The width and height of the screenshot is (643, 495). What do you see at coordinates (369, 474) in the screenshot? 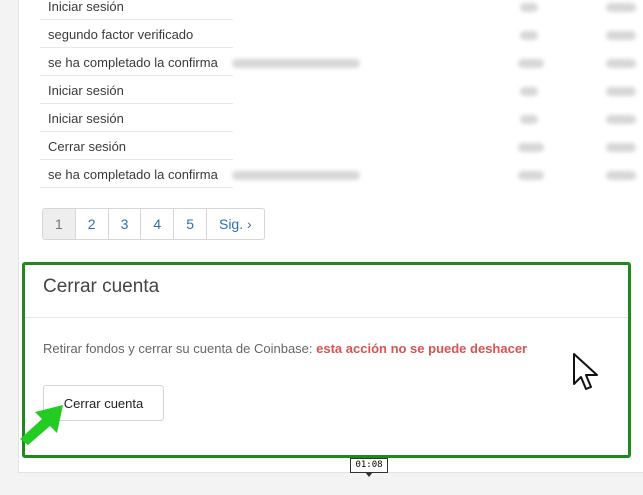
I see `timestamp-pointer` at bounding box center [369, 474].